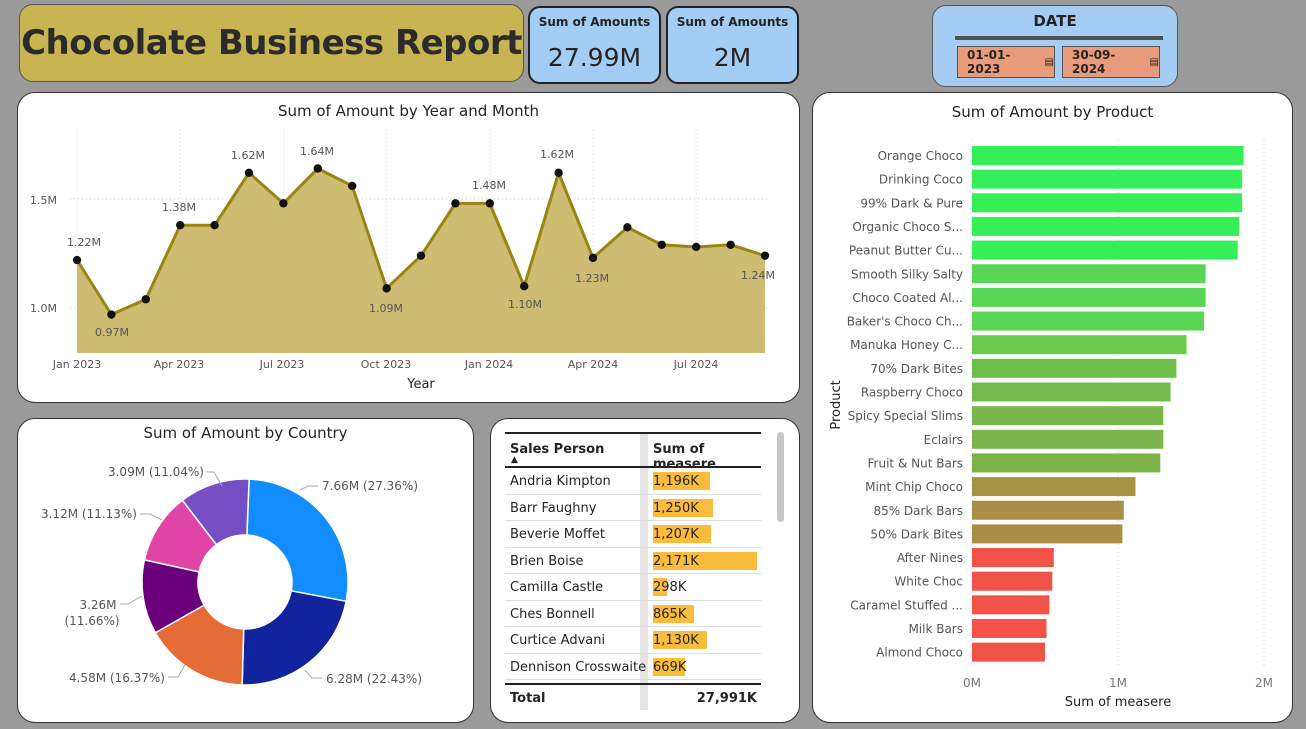  Describe the element at coordinates (930, 558) in the screenshot. I see `y-tick-label: After Nines` at that location.